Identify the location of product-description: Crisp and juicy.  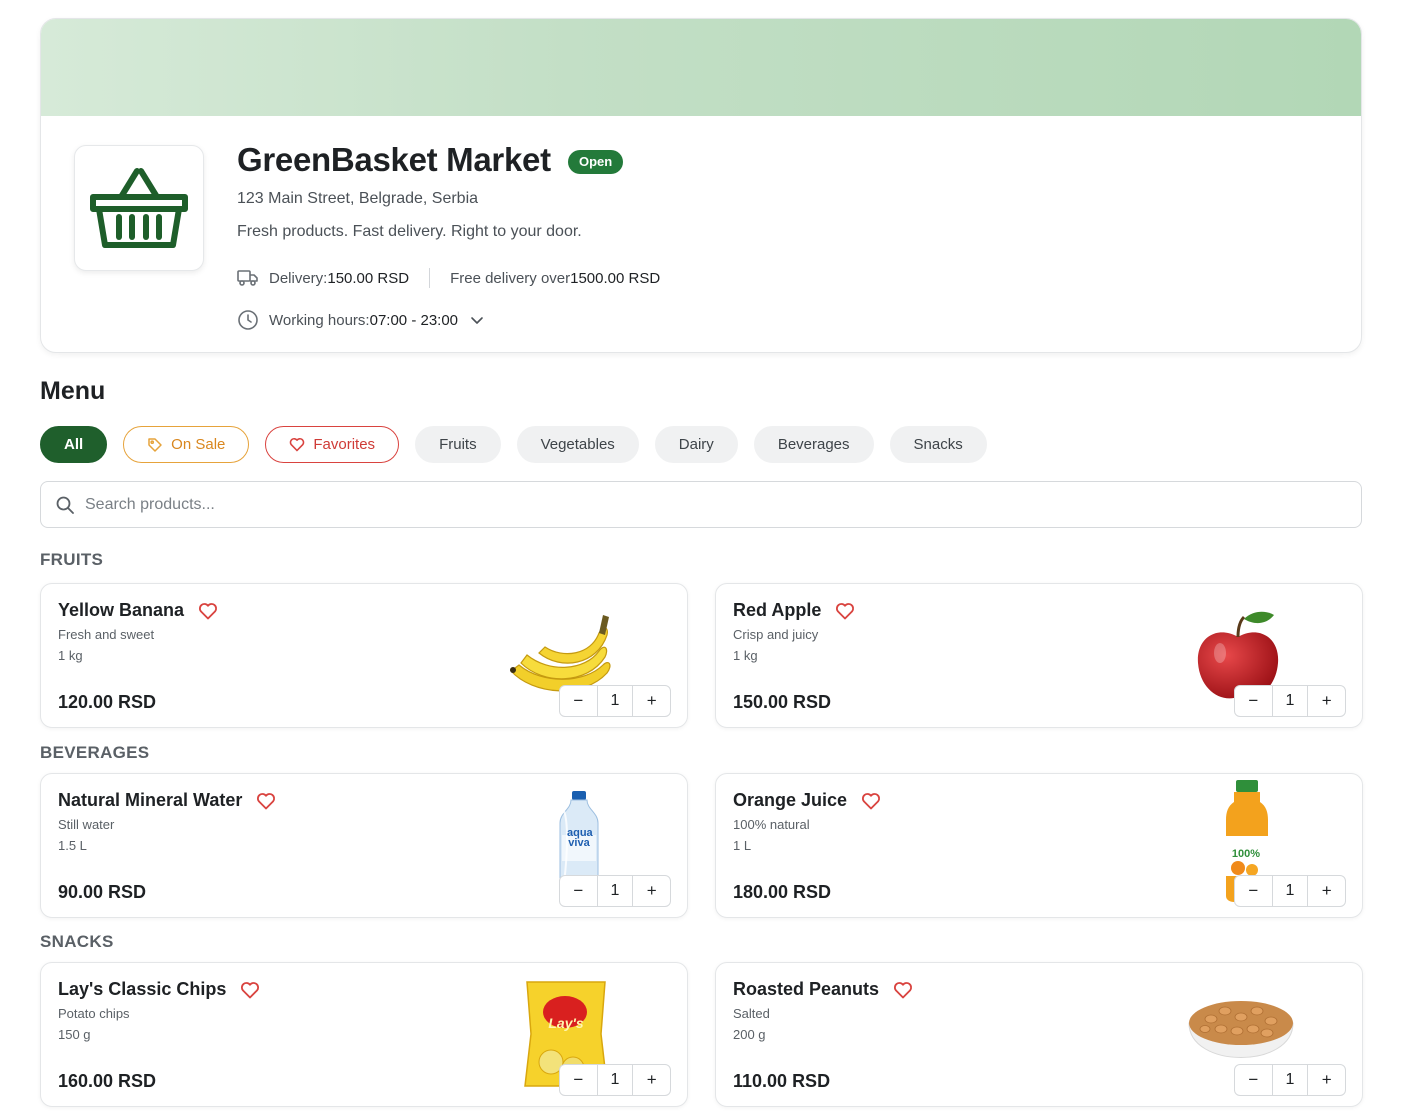
(776, 634).